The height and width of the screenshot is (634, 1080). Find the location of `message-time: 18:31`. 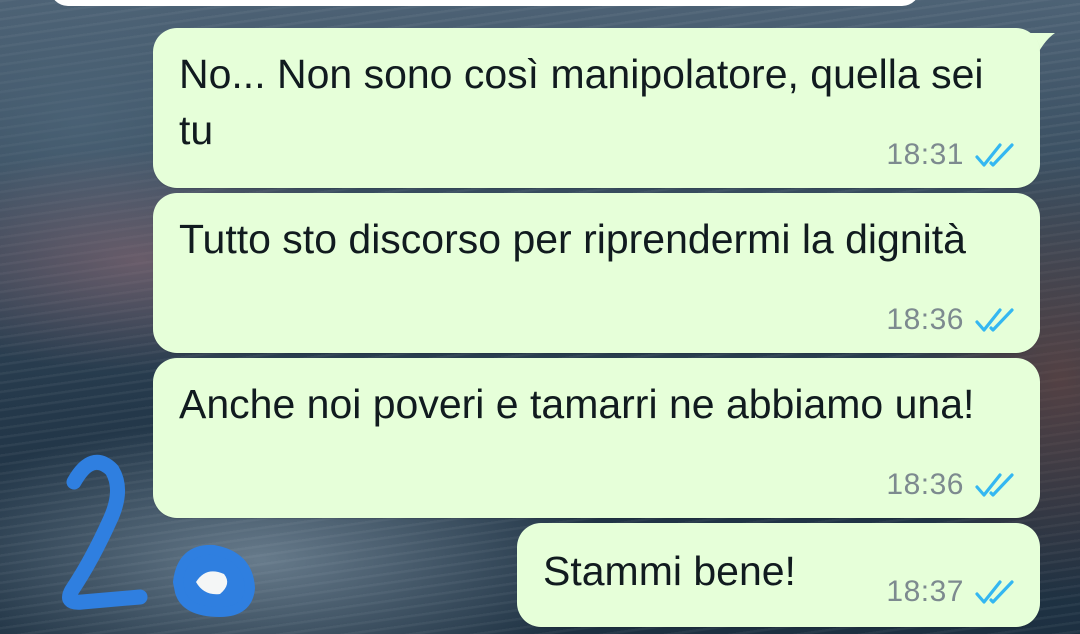

message-time: 18:31 is located at coordinates (925, 154).